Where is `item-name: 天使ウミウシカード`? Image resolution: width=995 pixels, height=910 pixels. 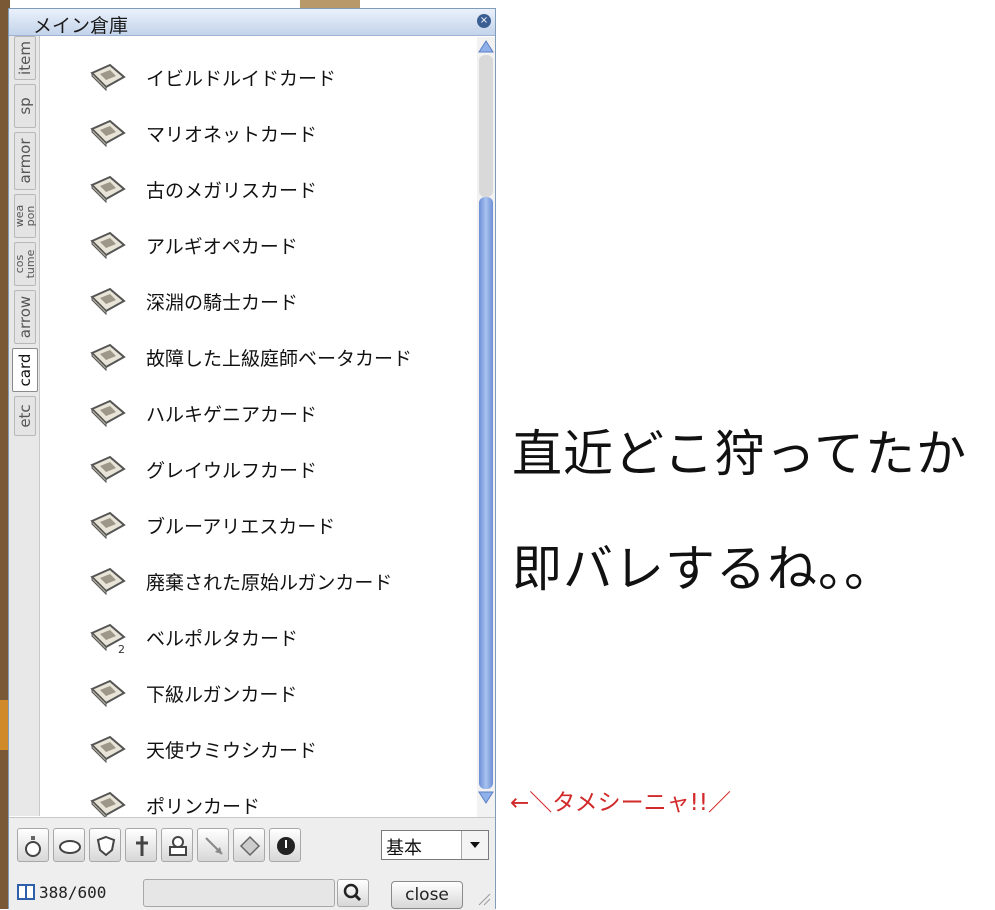
item-name: 天使ウミウシカード is located at coordinates (232, 751).